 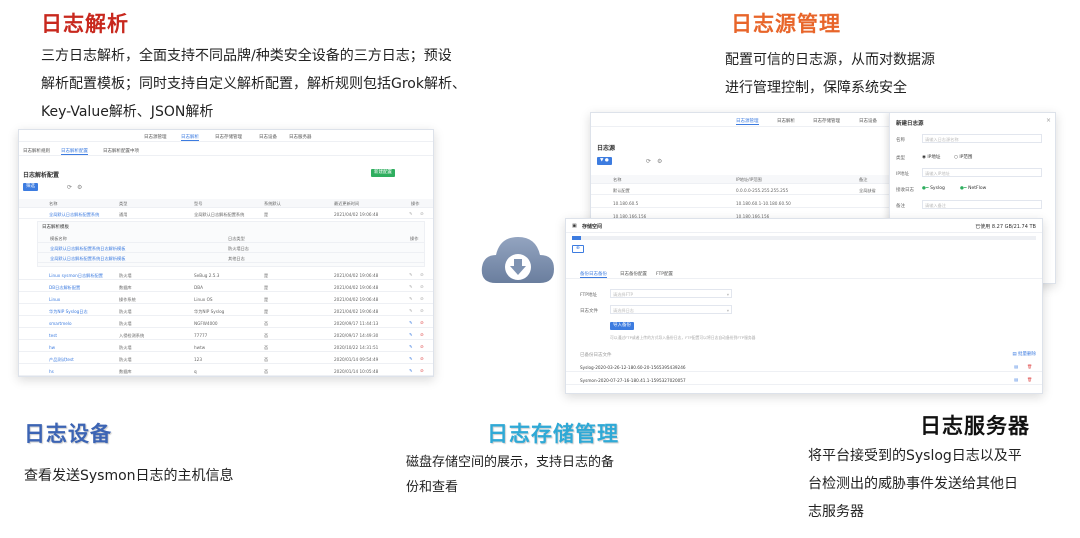 I want to click on config-updated: 2021/04/02 19:06:48, so click(x=356, y=287).